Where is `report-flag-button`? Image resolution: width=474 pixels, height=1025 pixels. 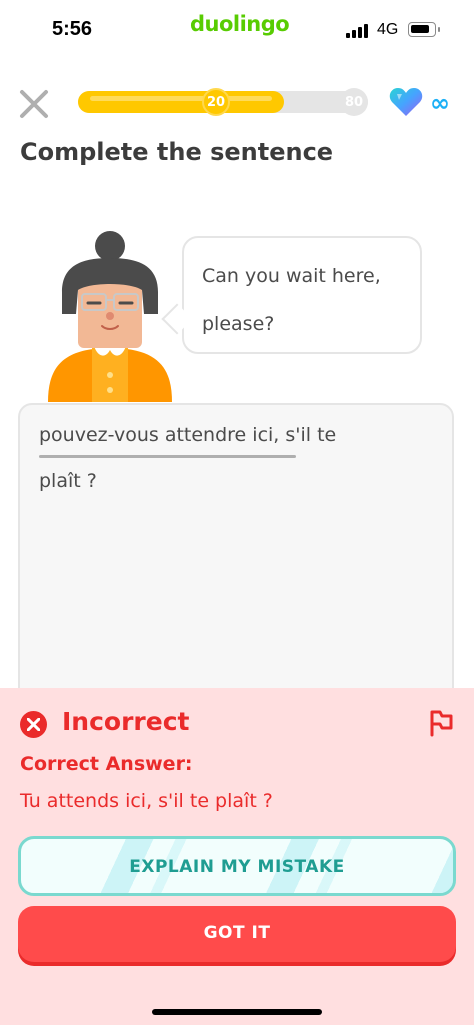
report-flag-button is located at coordinates (441, 723).